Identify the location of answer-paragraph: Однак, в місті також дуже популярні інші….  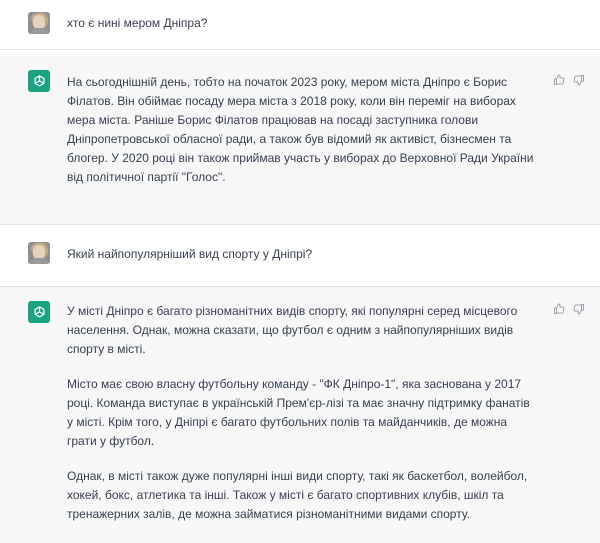
(297, 495).